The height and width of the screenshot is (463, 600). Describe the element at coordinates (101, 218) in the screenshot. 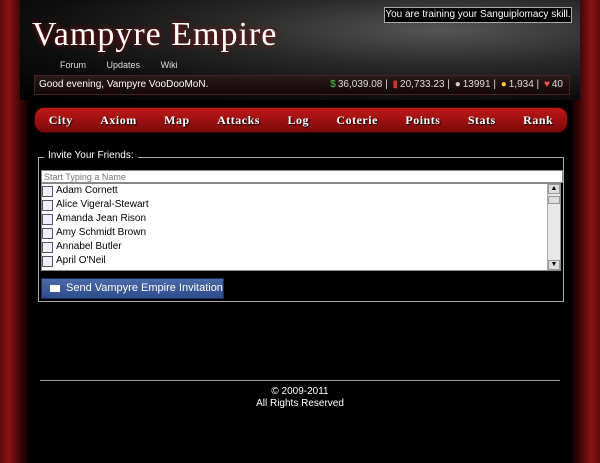

I see `friend-name: Amanda Jean Rison` at that location.